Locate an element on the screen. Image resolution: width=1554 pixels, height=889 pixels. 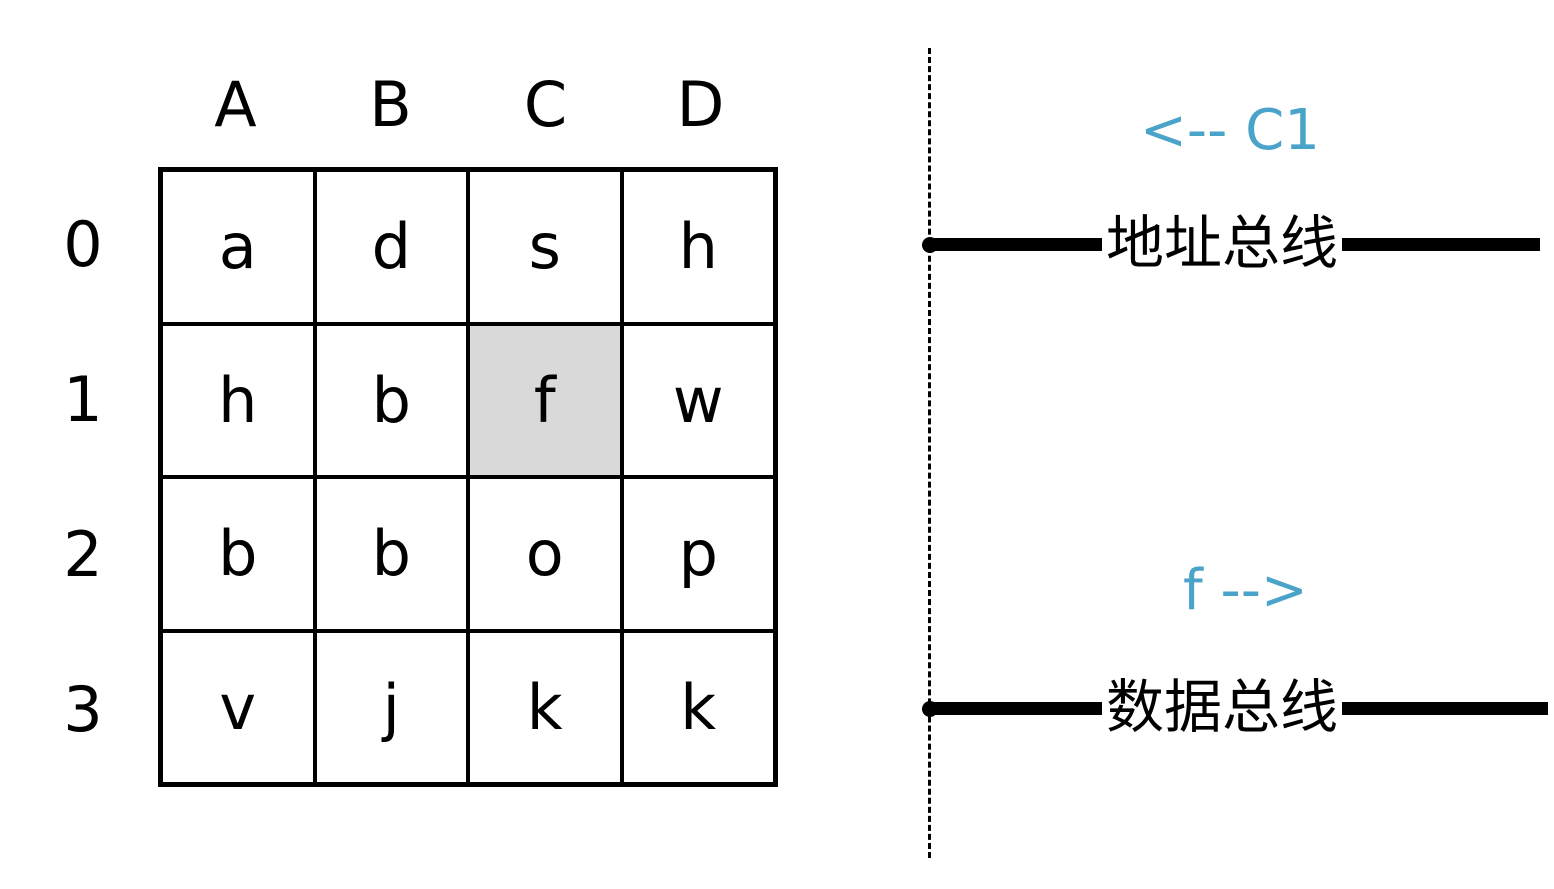
dashed-divider is located at coordinates (929, 453).